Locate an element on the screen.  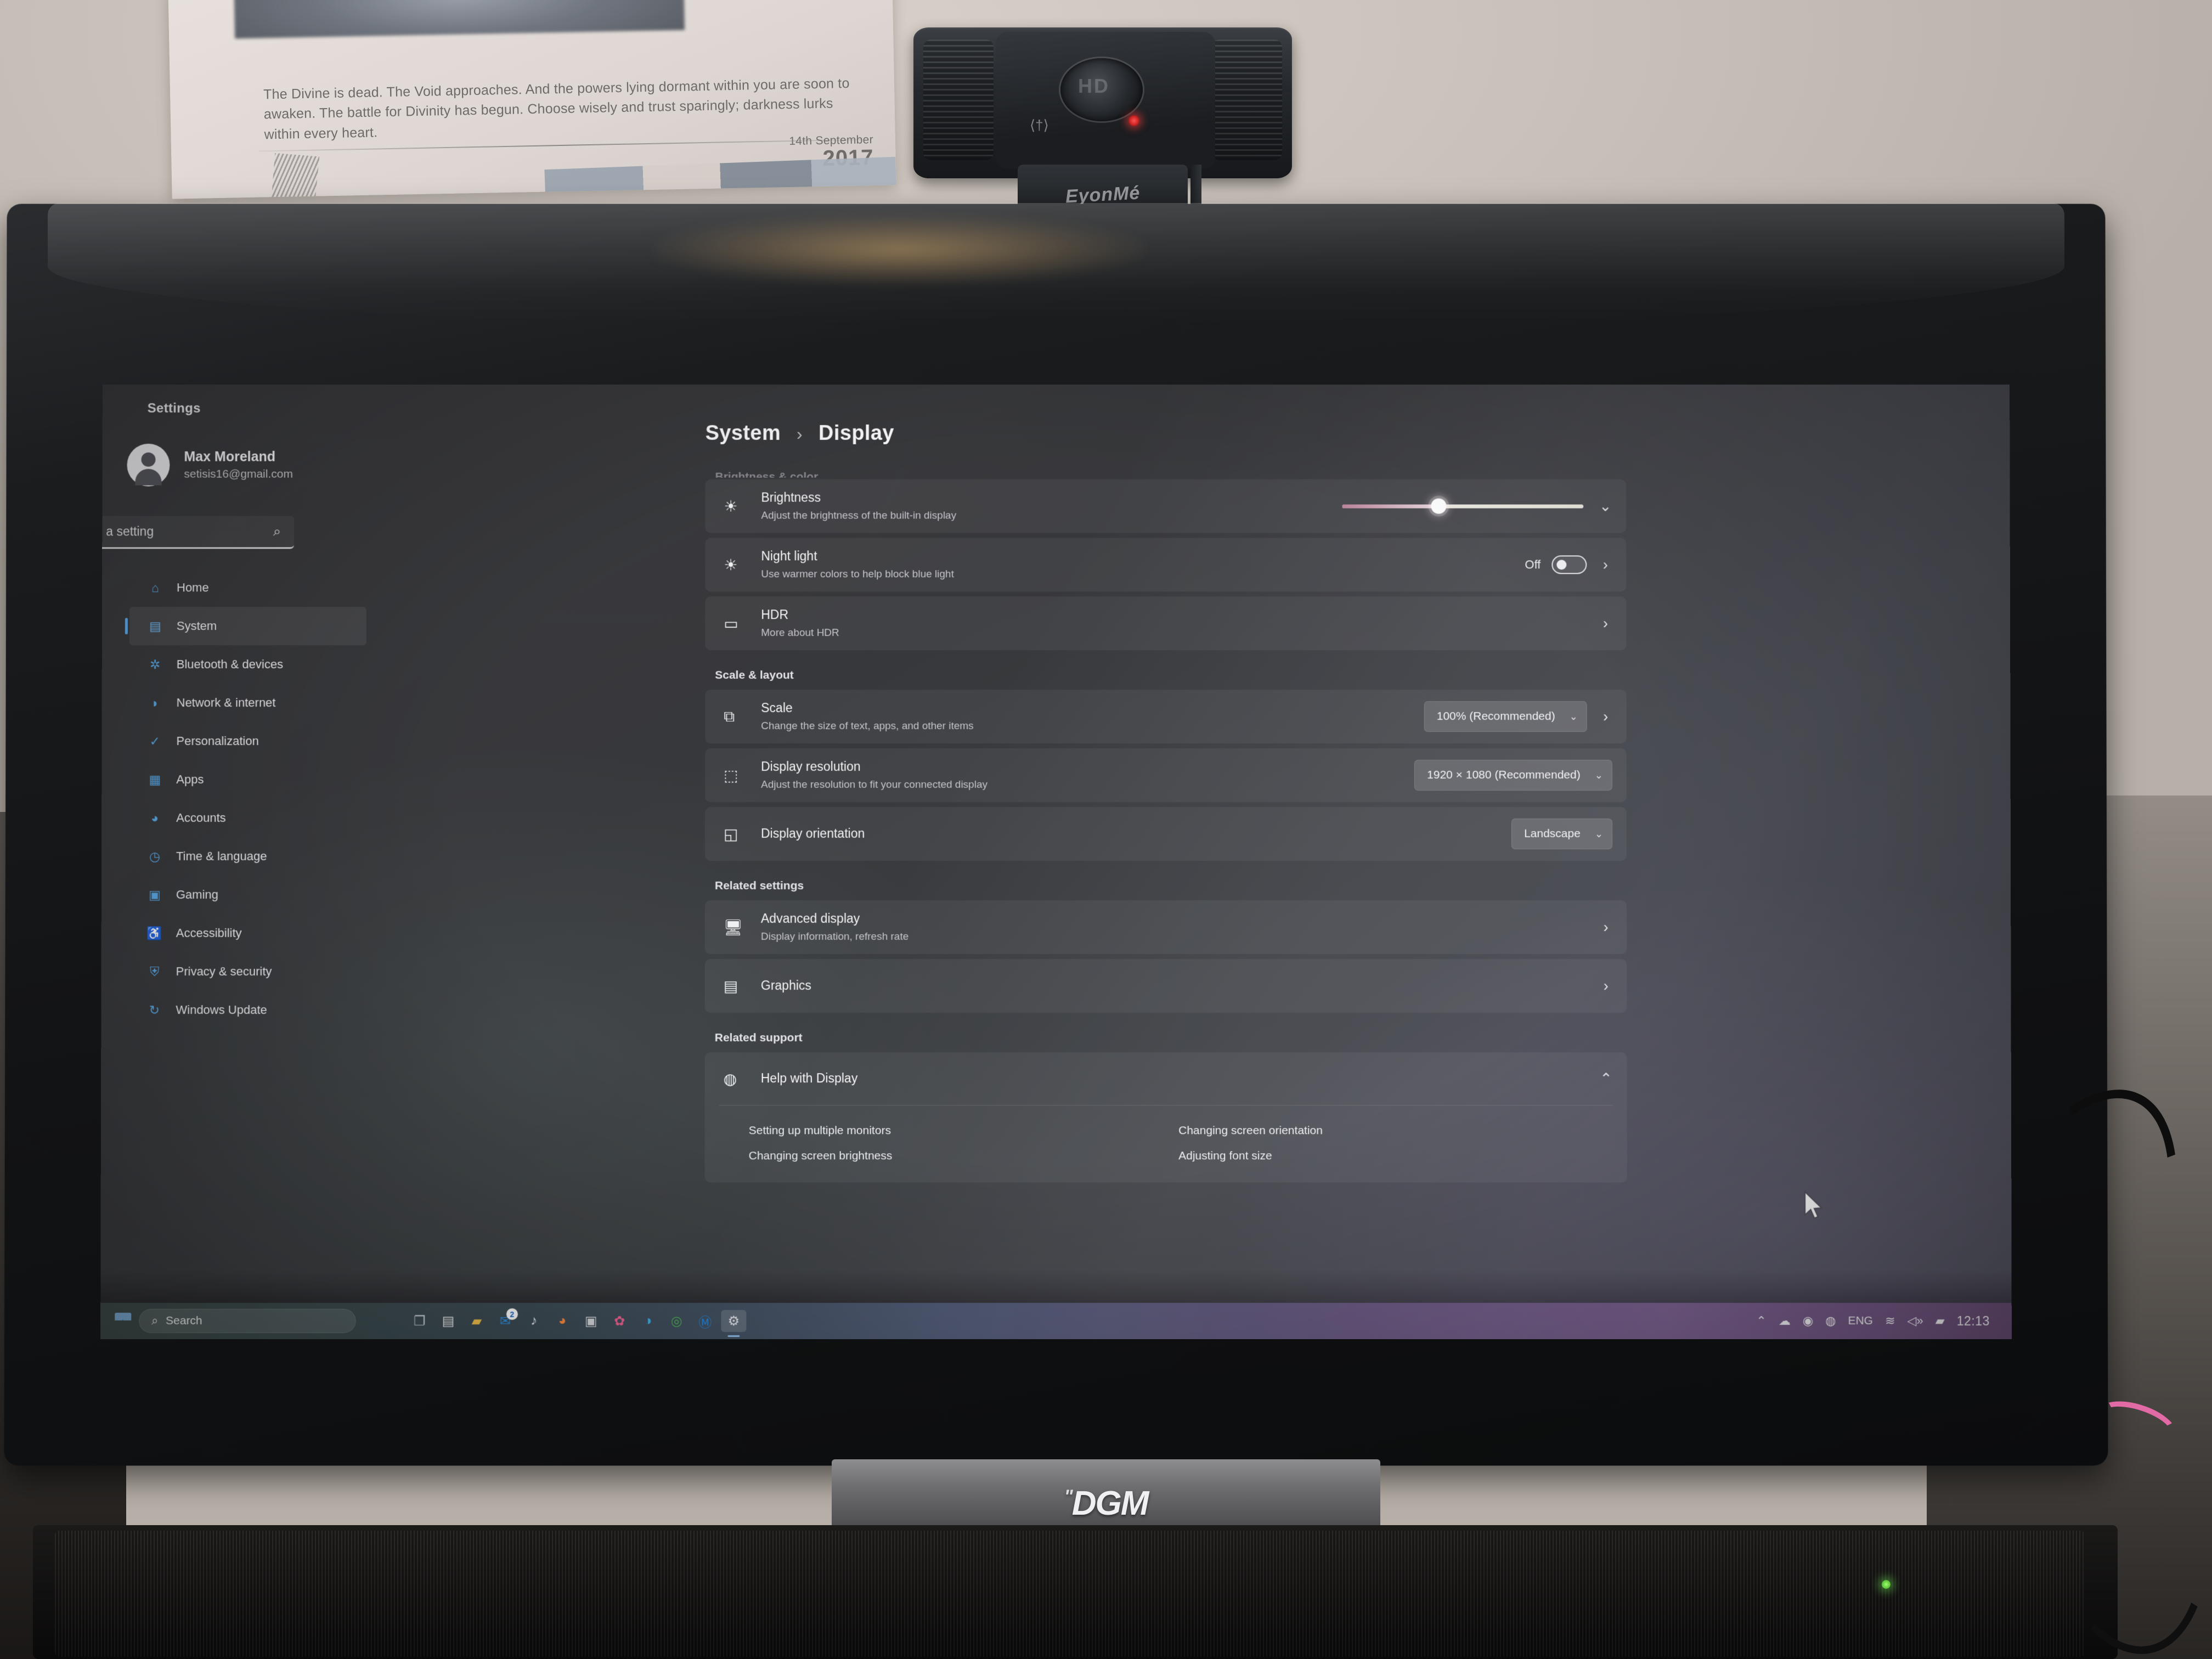
sidebar-item-bluetooth-devices: ✲ Bluetooth & devices is located at coordinates (247, 665).